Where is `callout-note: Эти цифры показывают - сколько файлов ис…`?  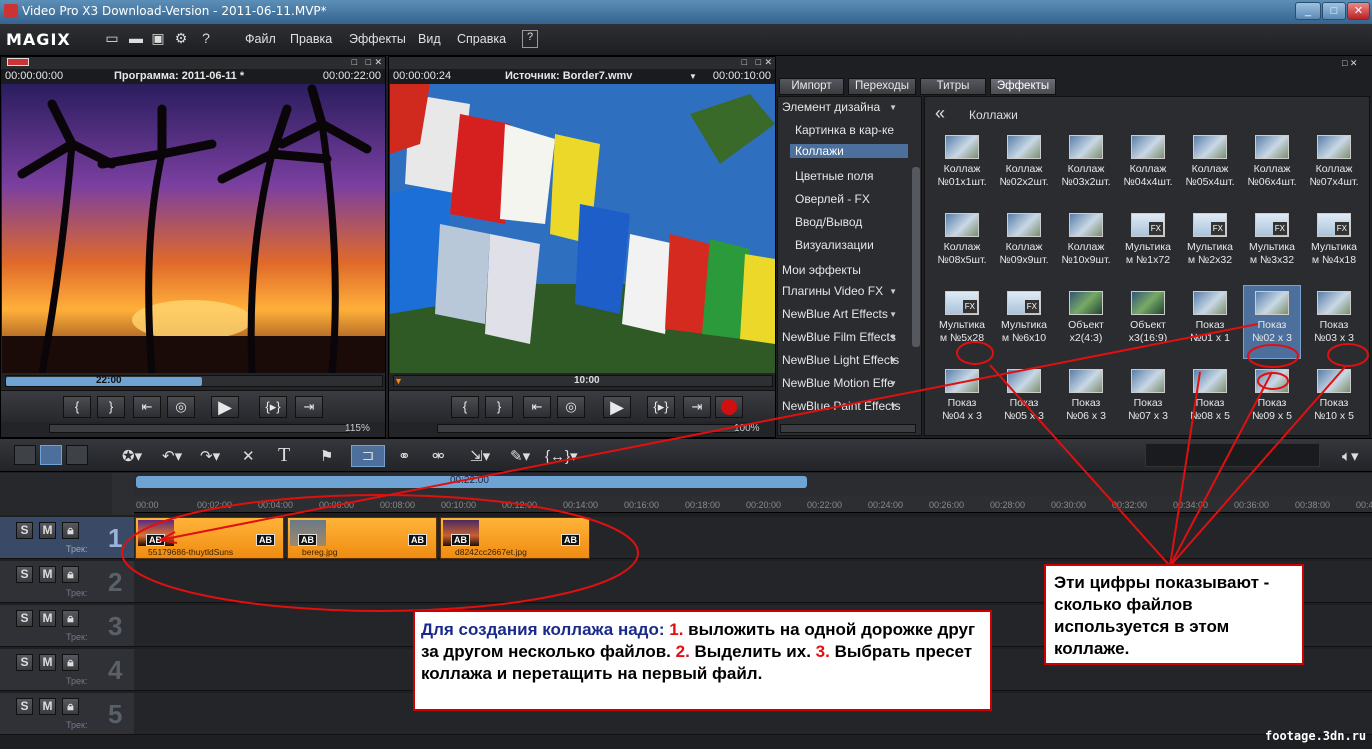 callout-note: Эти цифры показывают - сколько файлов ис… is located at coordinates (1174, 614).